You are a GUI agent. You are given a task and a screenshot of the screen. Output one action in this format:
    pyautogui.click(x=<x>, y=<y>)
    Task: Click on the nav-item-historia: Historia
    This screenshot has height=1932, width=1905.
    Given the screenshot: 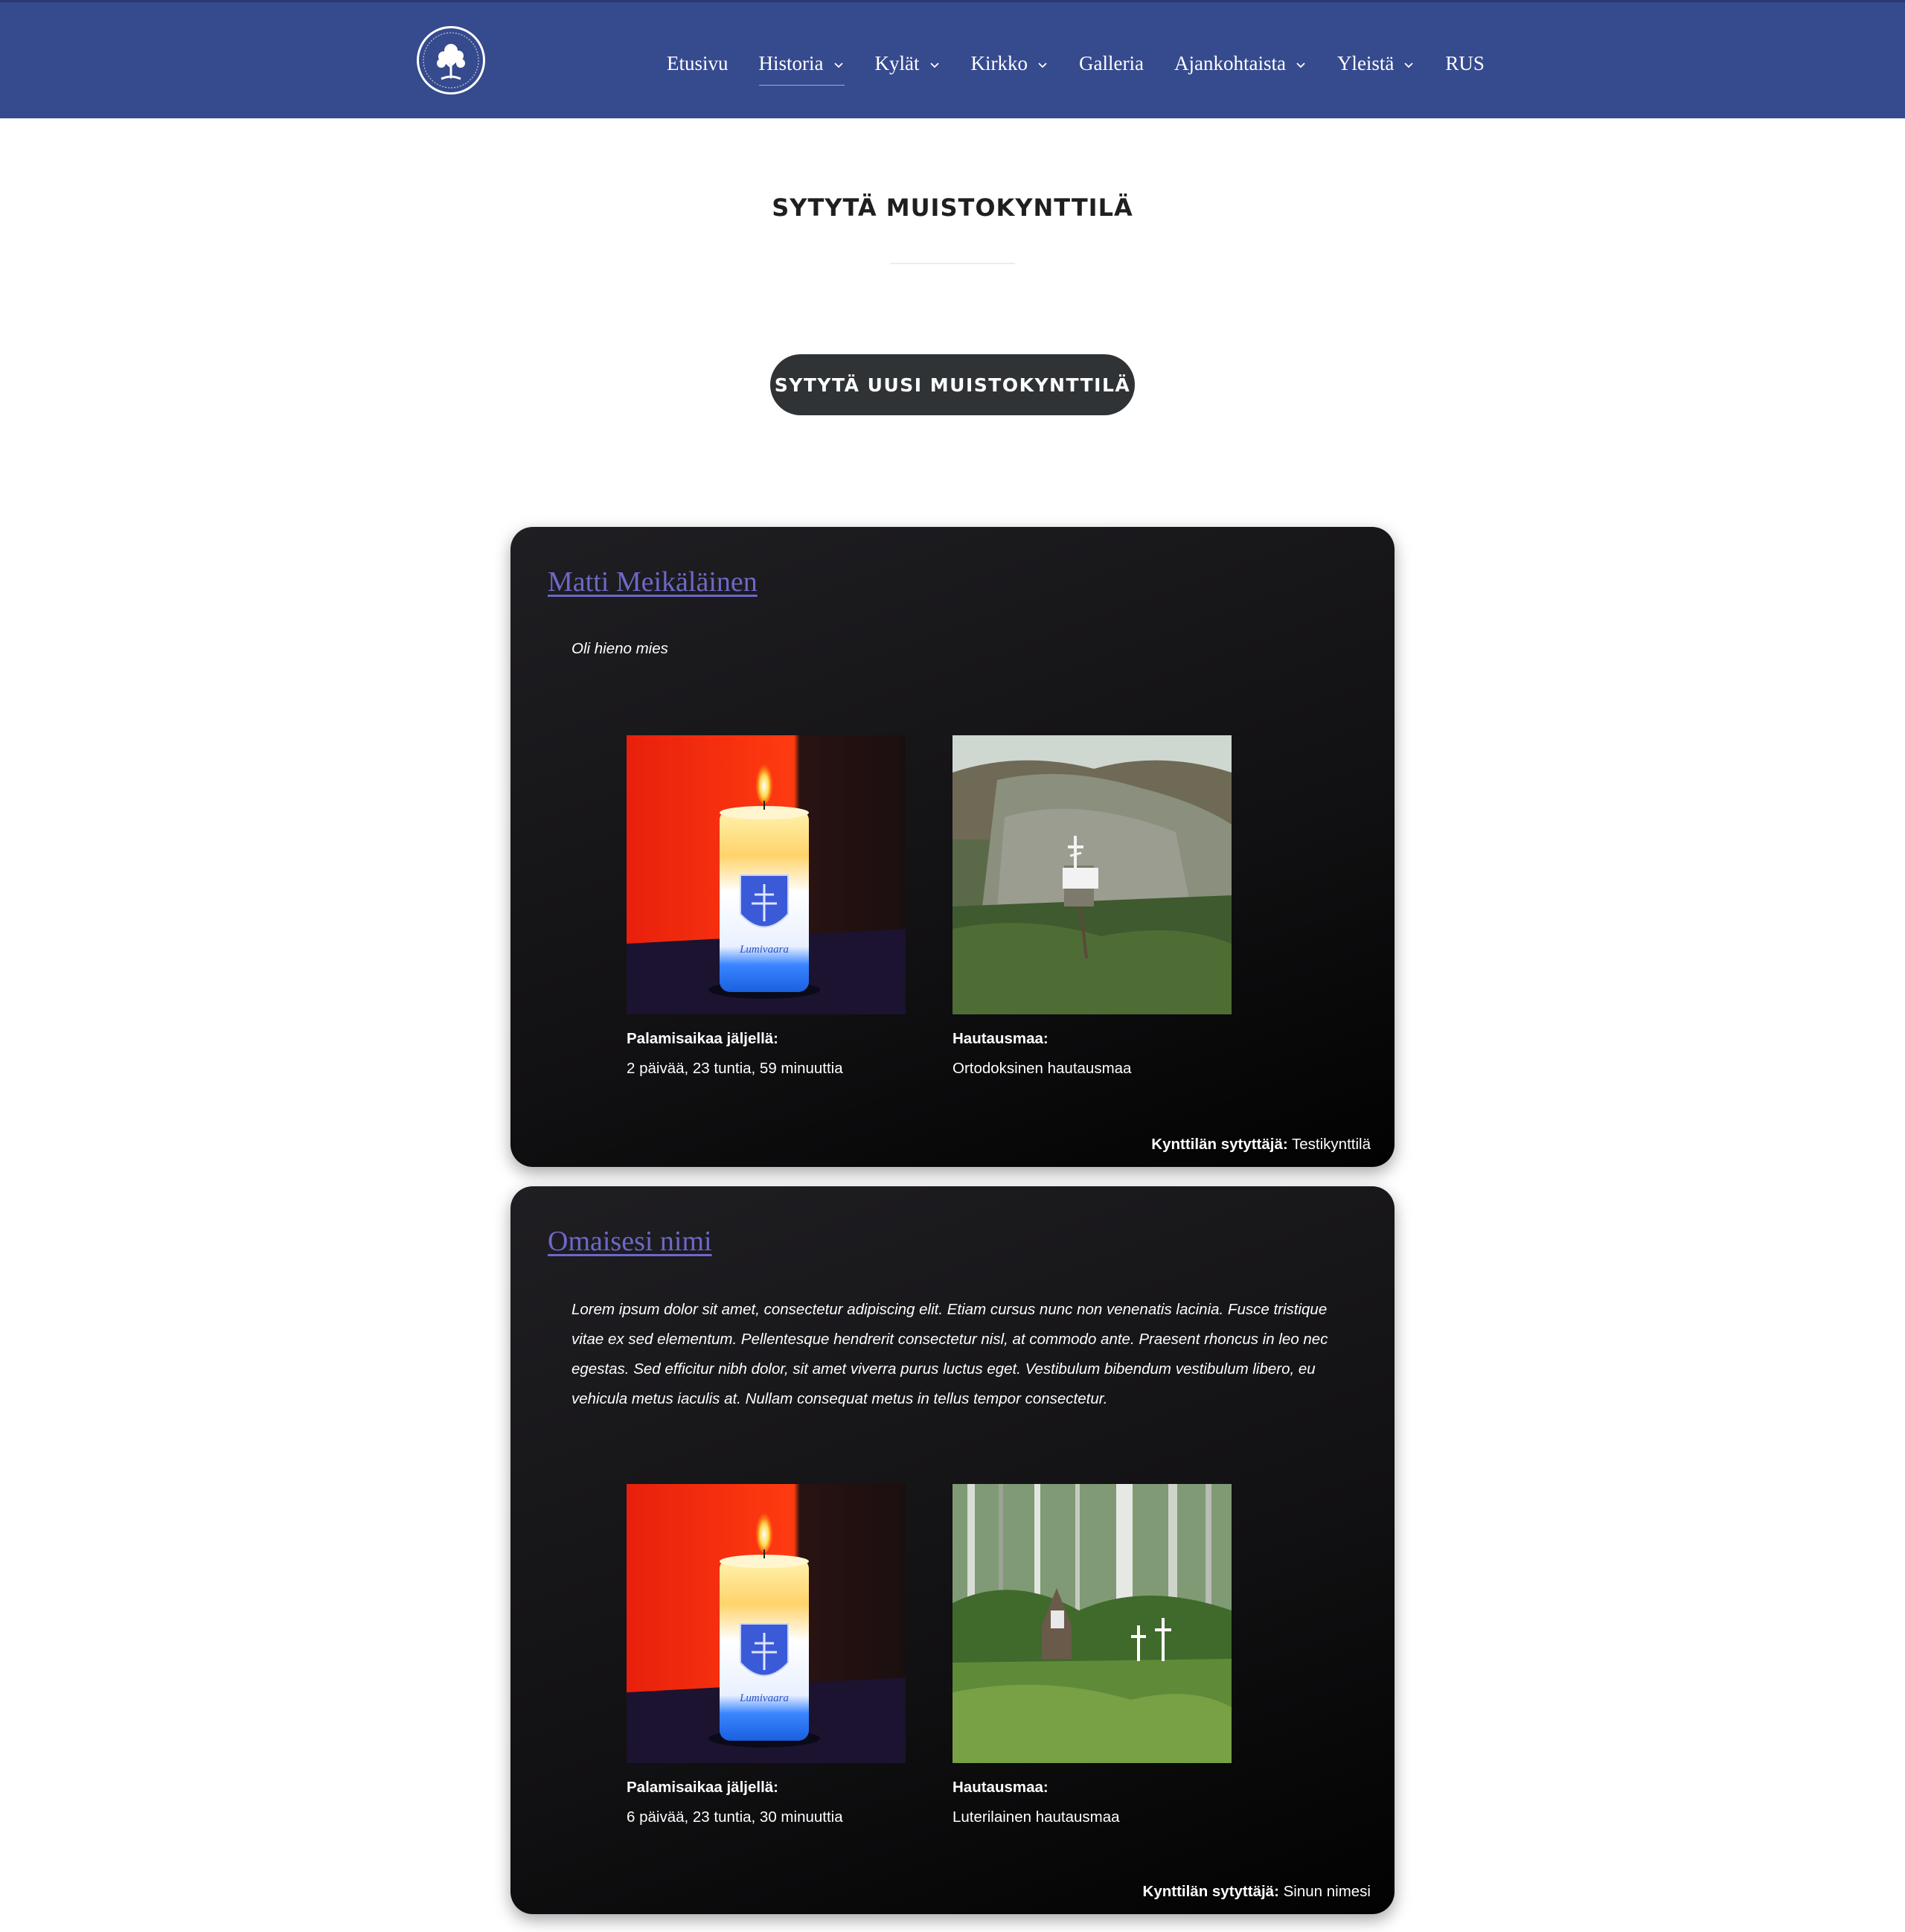 What is the action you would take?
    pyautogui.click(x=801, y=66)
    